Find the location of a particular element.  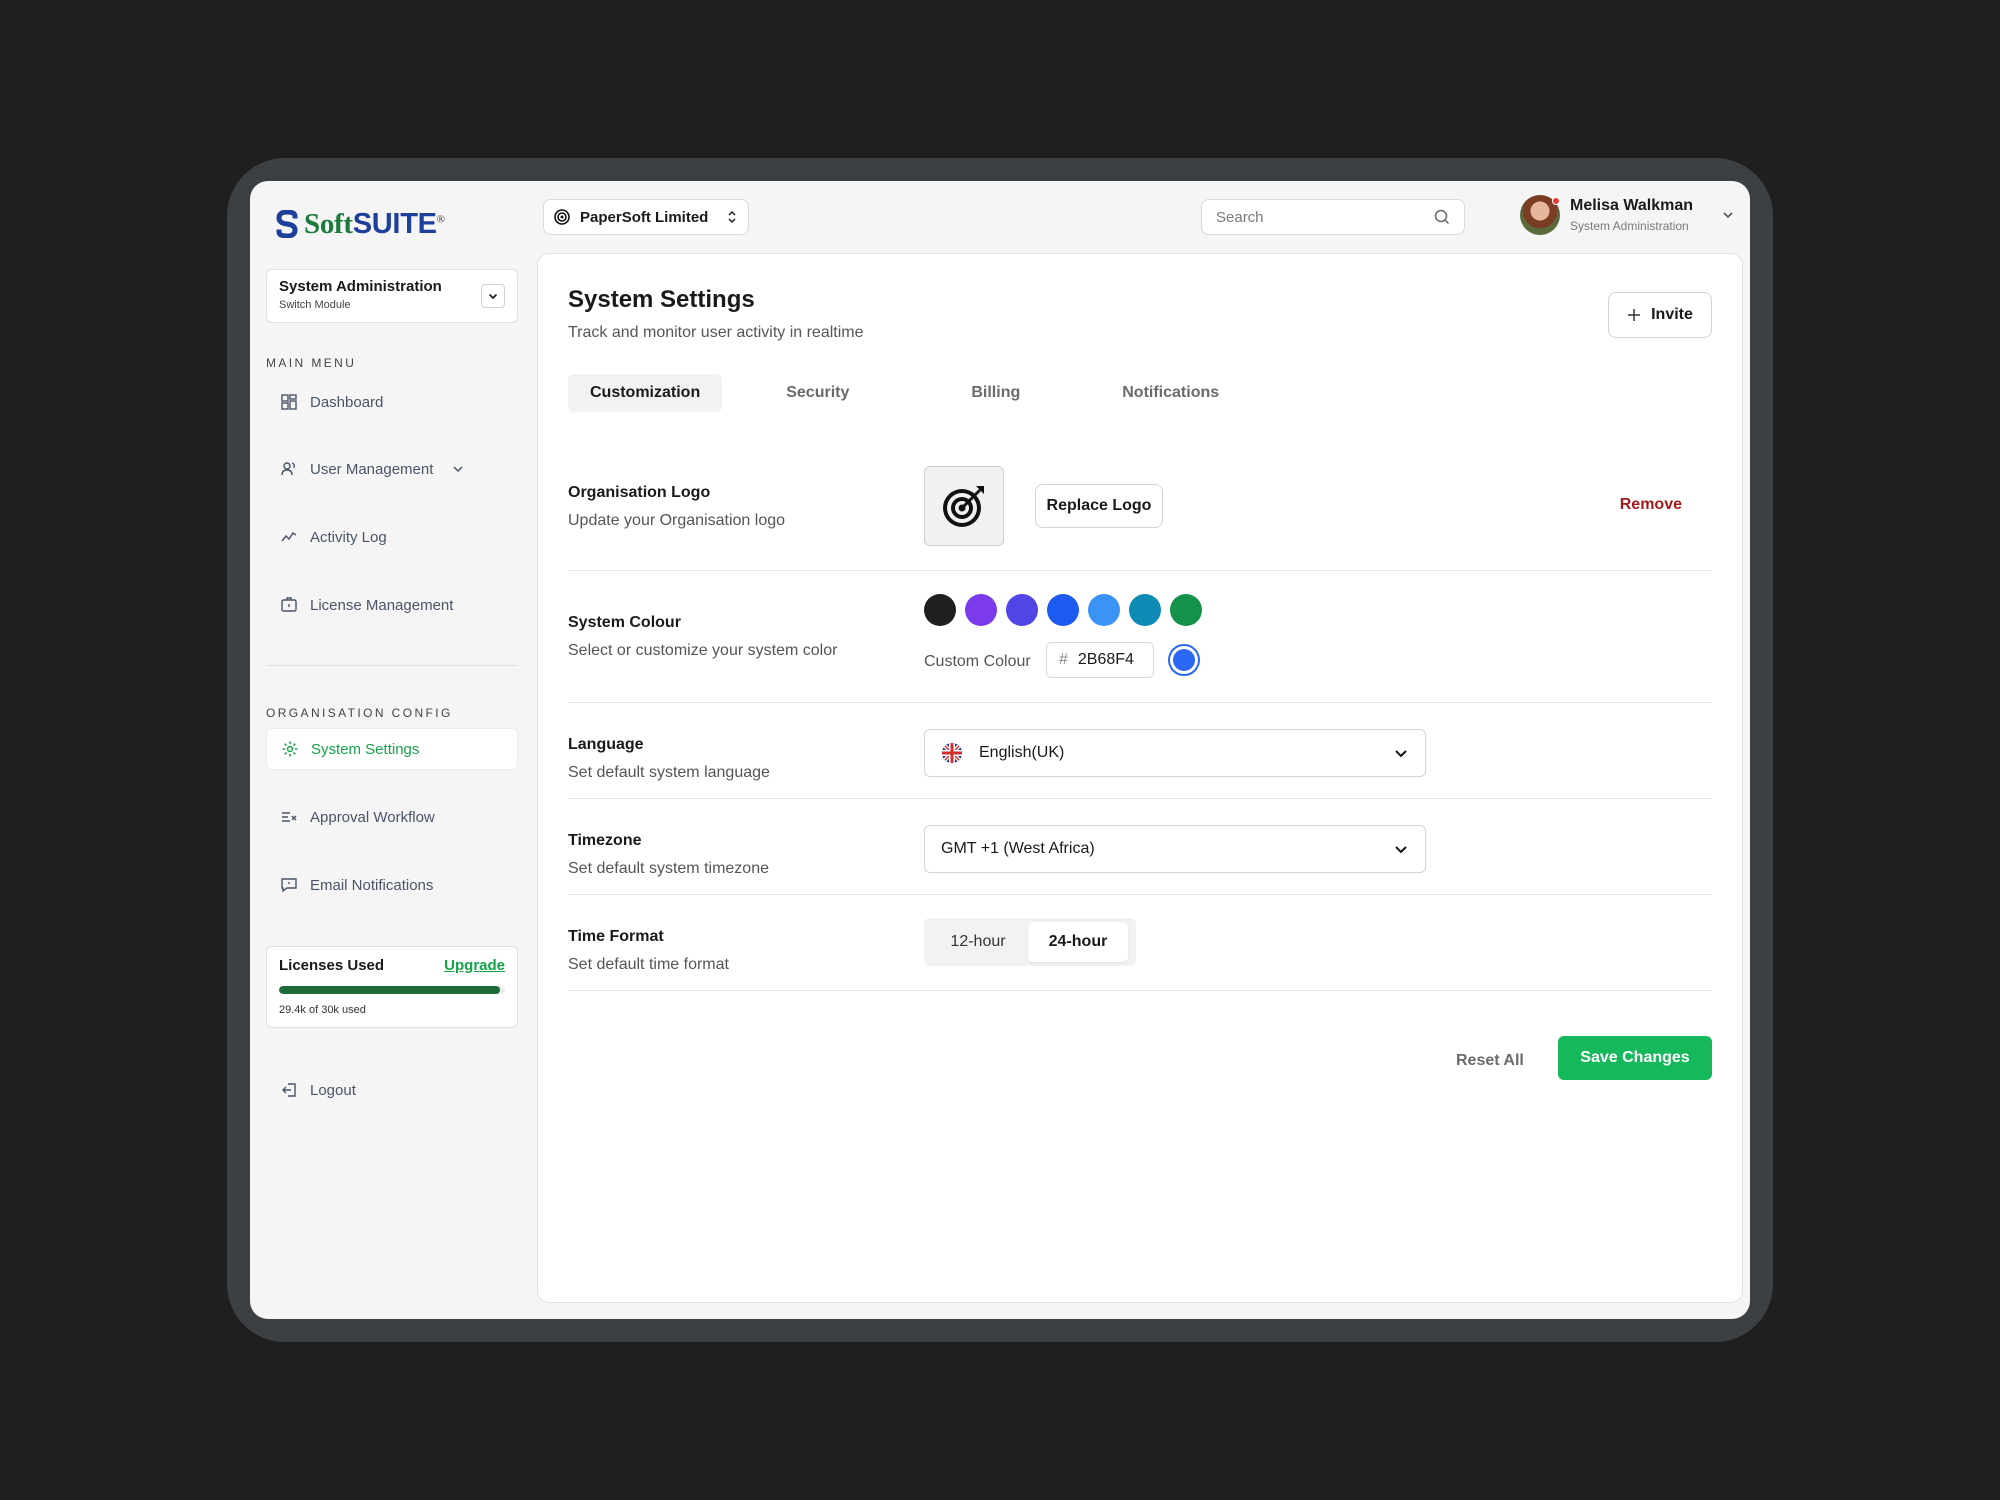

time-format-setting-label: Time Format is located at coordinates (616, 936).